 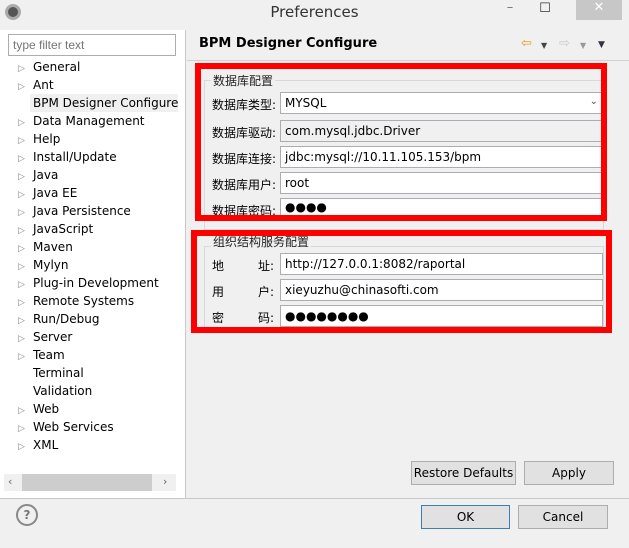 I want to click on tree-item: ▷ Java, so click(x=38, y=175).